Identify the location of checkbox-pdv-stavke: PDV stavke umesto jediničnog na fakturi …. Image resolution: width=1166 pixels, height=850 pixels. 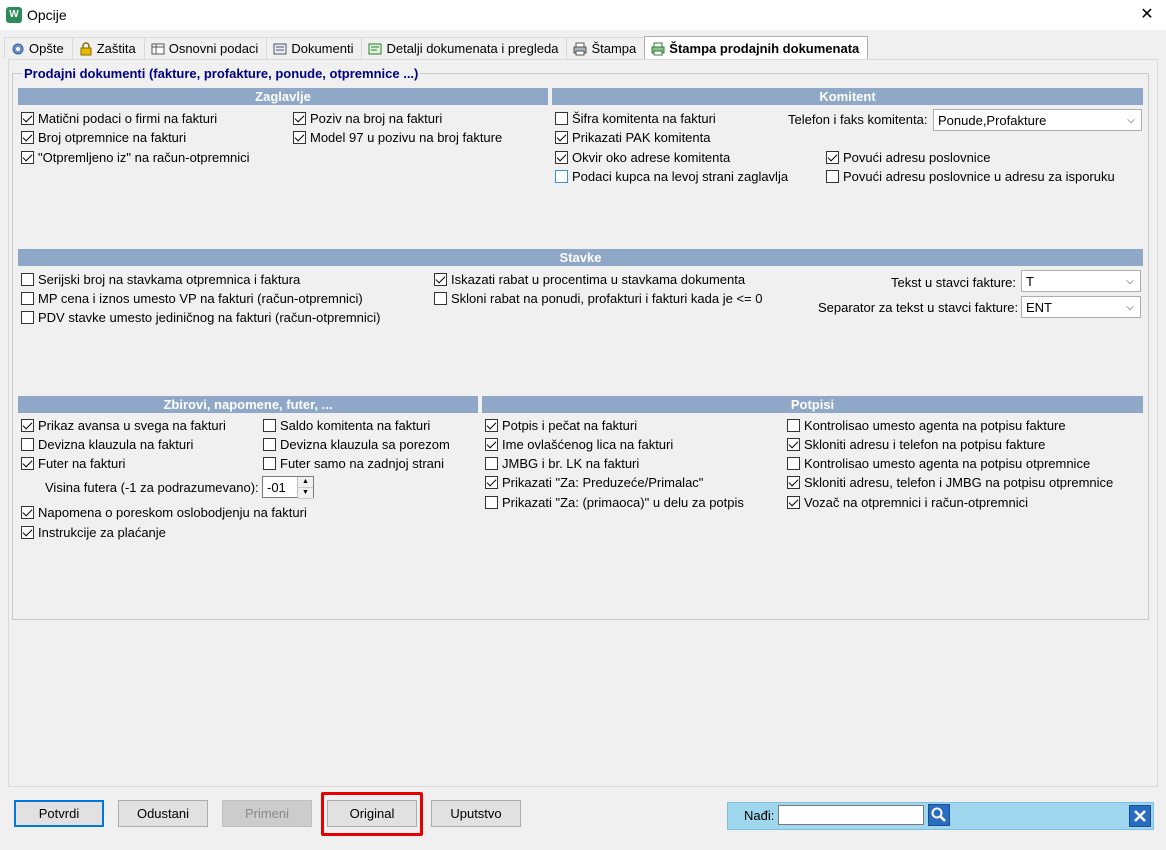
(200, 317).